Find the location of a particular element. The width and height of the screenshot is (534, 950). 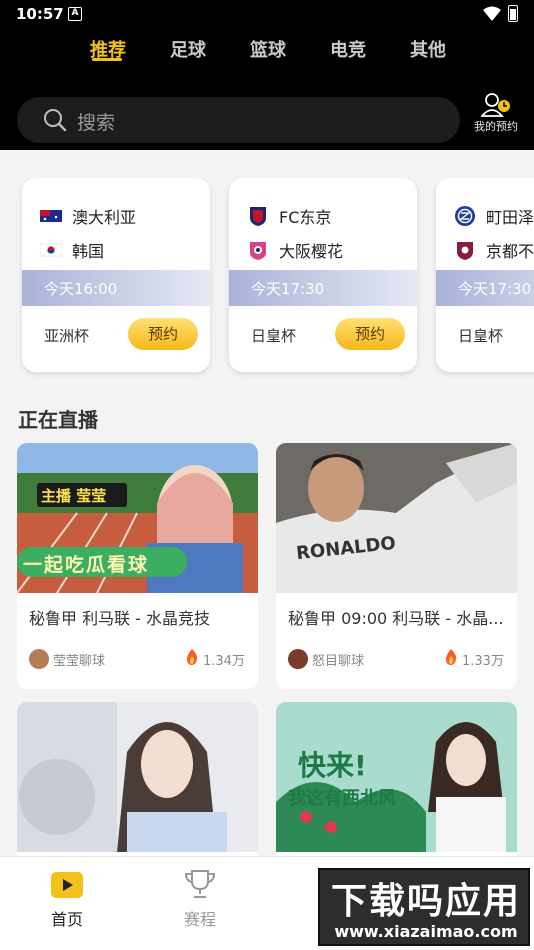

korea-flag-icon is located at coordinates (51, 250).